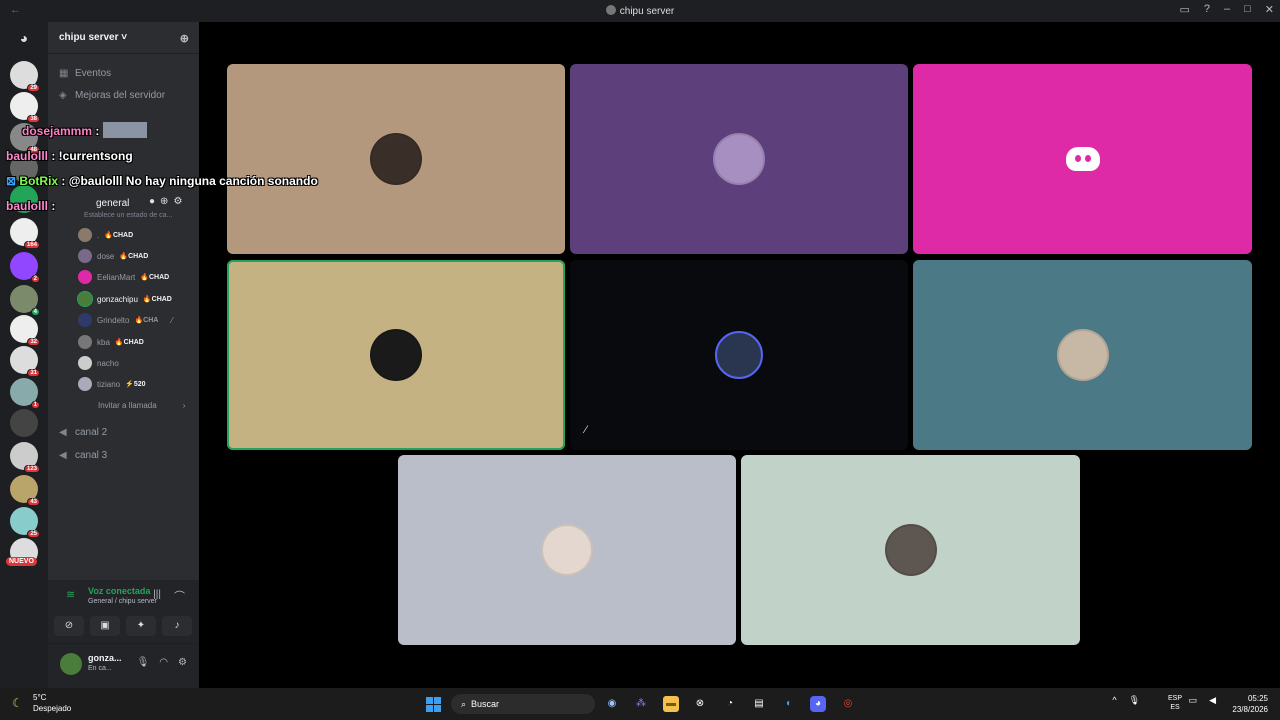 This screenshot has width=1280, height=720. I want to click on discord-home-icon: ◕, so click(24, 38).